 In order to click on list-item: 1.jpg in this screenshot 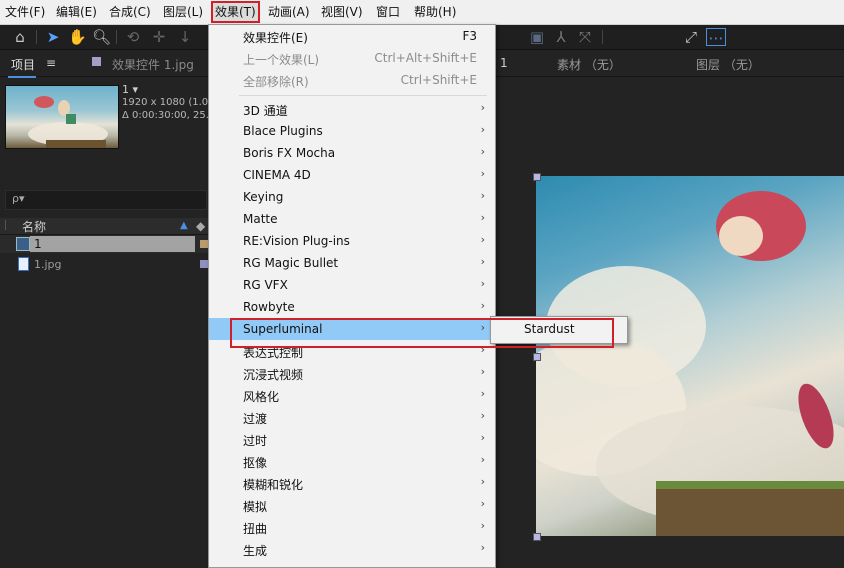, I will do `click(104, 264)`.